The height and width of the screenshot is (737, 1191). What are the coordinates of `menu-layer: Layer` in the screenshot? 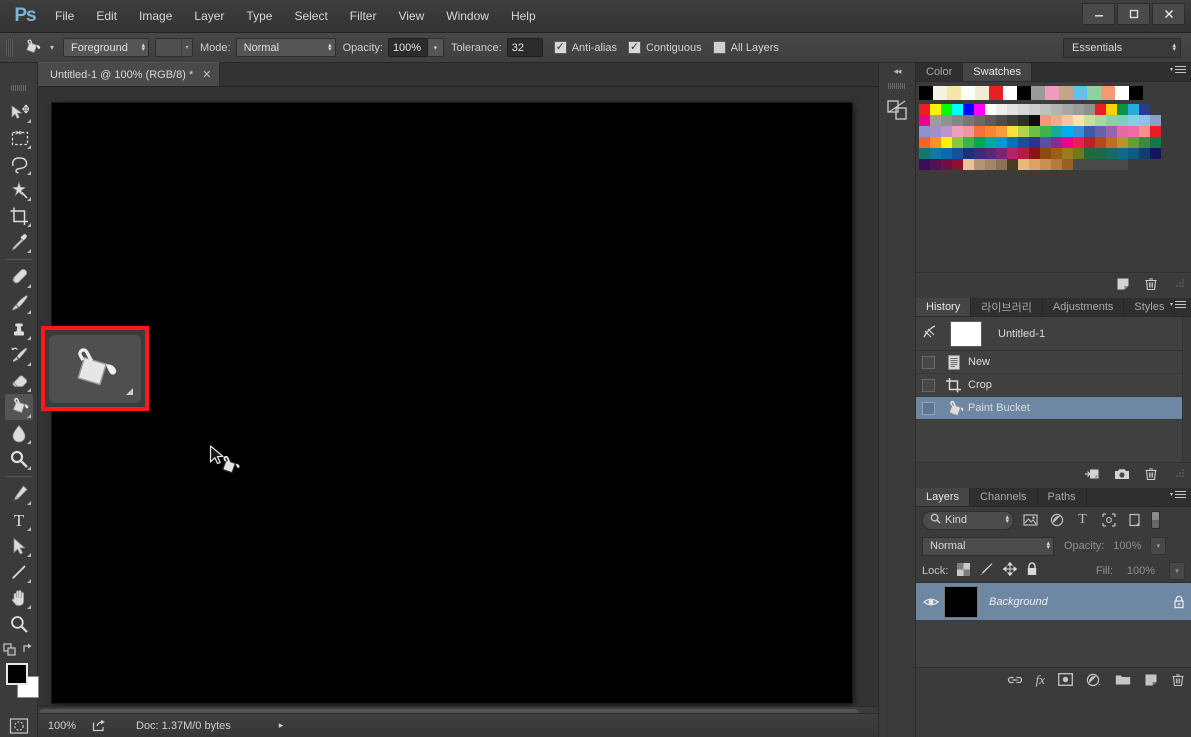 It's located at (209, 16).